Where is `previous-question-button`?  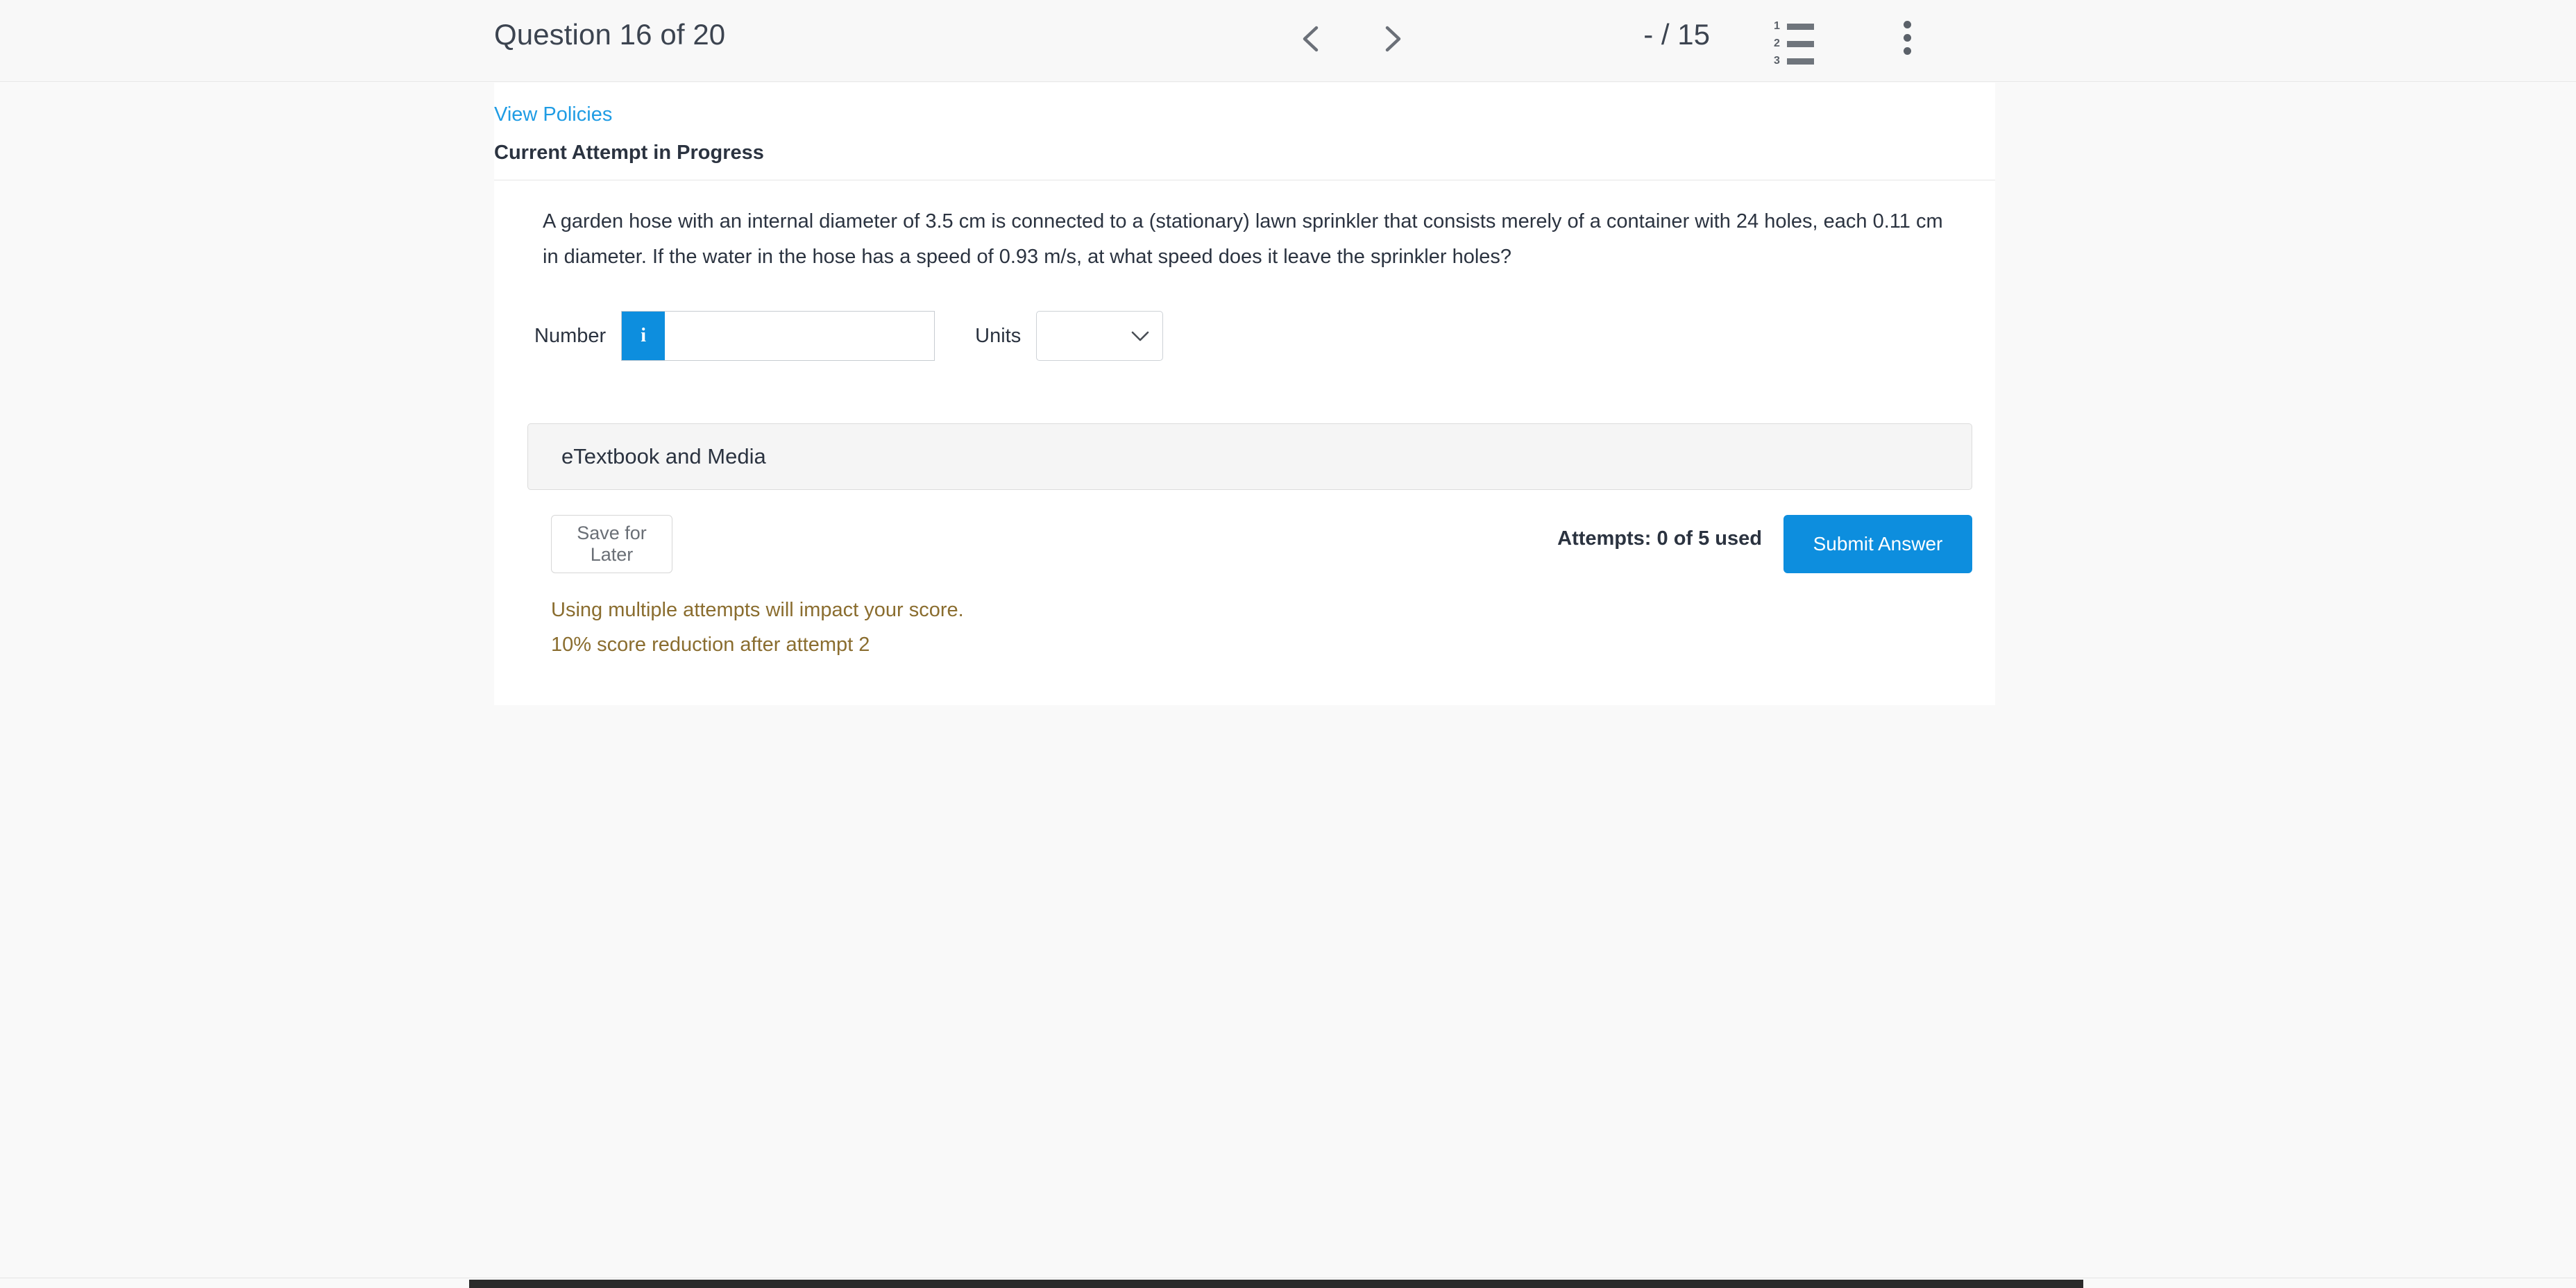 previous-question-button is located at coordinates (1311, 38).